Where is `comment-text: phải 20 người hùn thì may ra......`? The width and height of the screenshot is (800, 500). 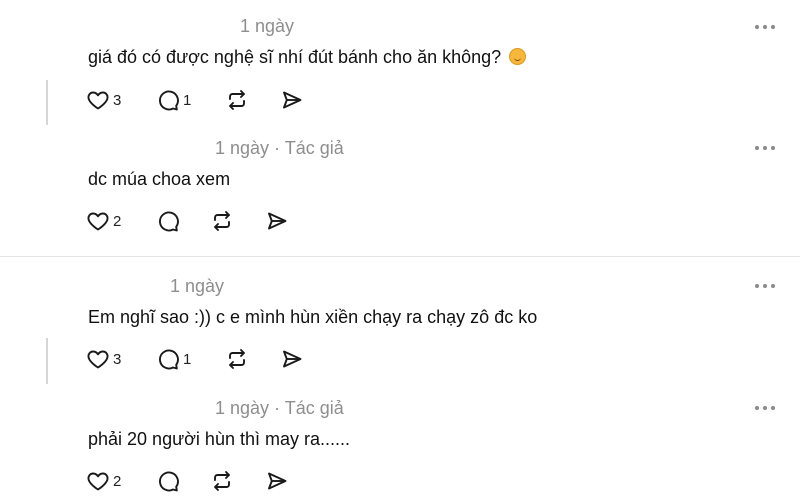
comment-text: phải 20 người hùn thì may ra...... is located at coordinates (219, 439).